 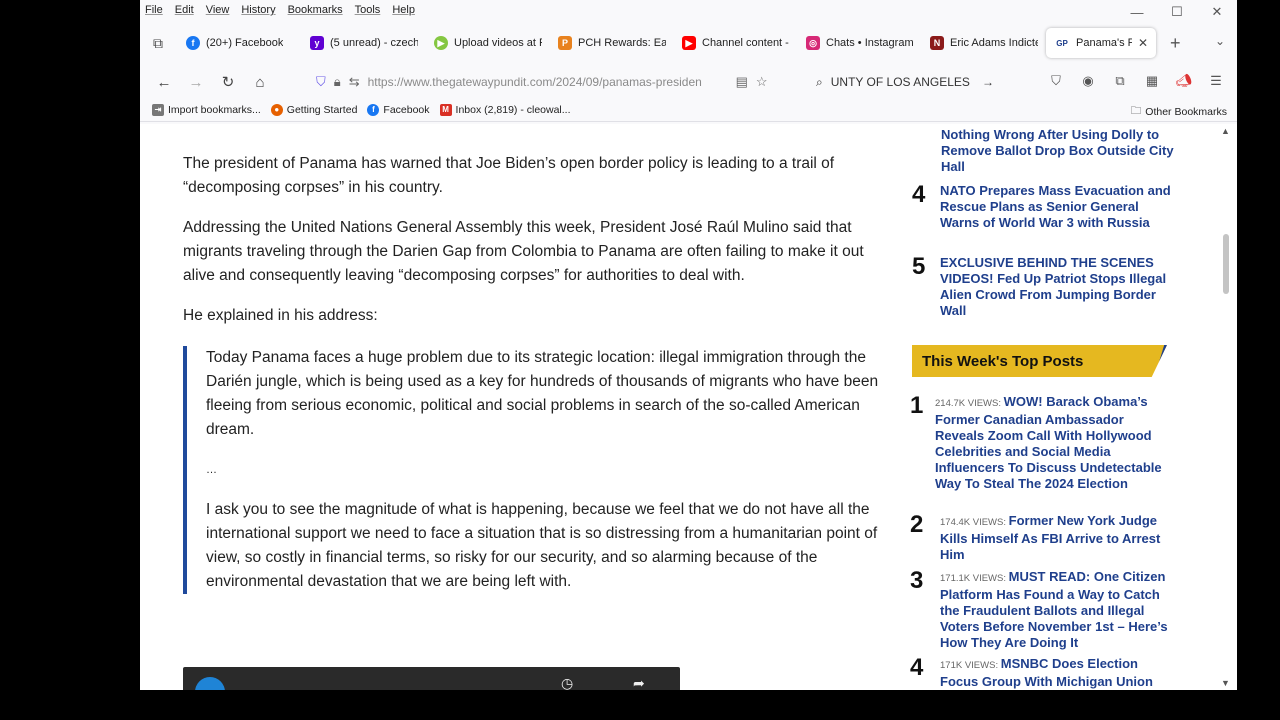 I want to click on tab-channel-content: ▶ Channel content -, so click(x=736, y=43).